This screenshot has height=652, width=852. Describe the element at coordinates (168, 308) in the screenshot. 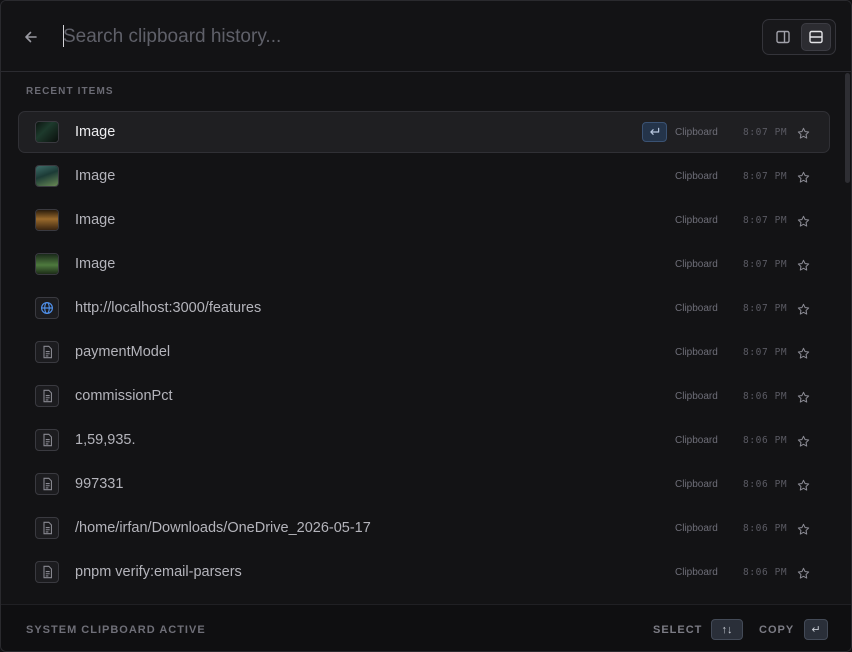

I see `item-text: http://localhost:3000/features` at that location.